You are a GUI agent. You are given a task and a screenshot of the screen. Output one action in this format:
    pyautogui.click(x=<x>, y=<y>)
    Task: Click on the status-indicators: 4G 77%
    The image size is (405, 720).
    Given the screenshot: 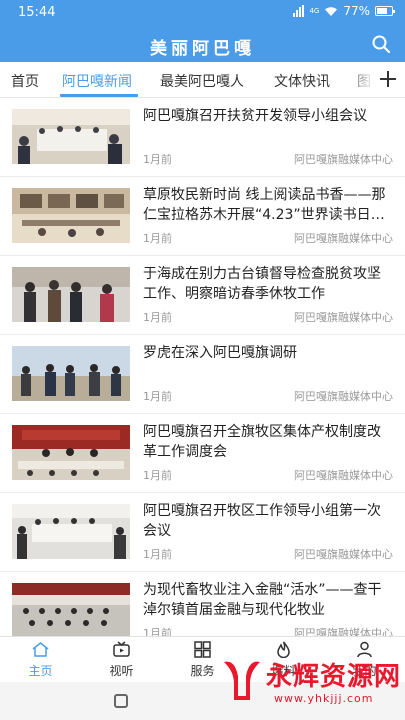 What is the action you would take?
    pyautogui.click(x=344, y=11)
    